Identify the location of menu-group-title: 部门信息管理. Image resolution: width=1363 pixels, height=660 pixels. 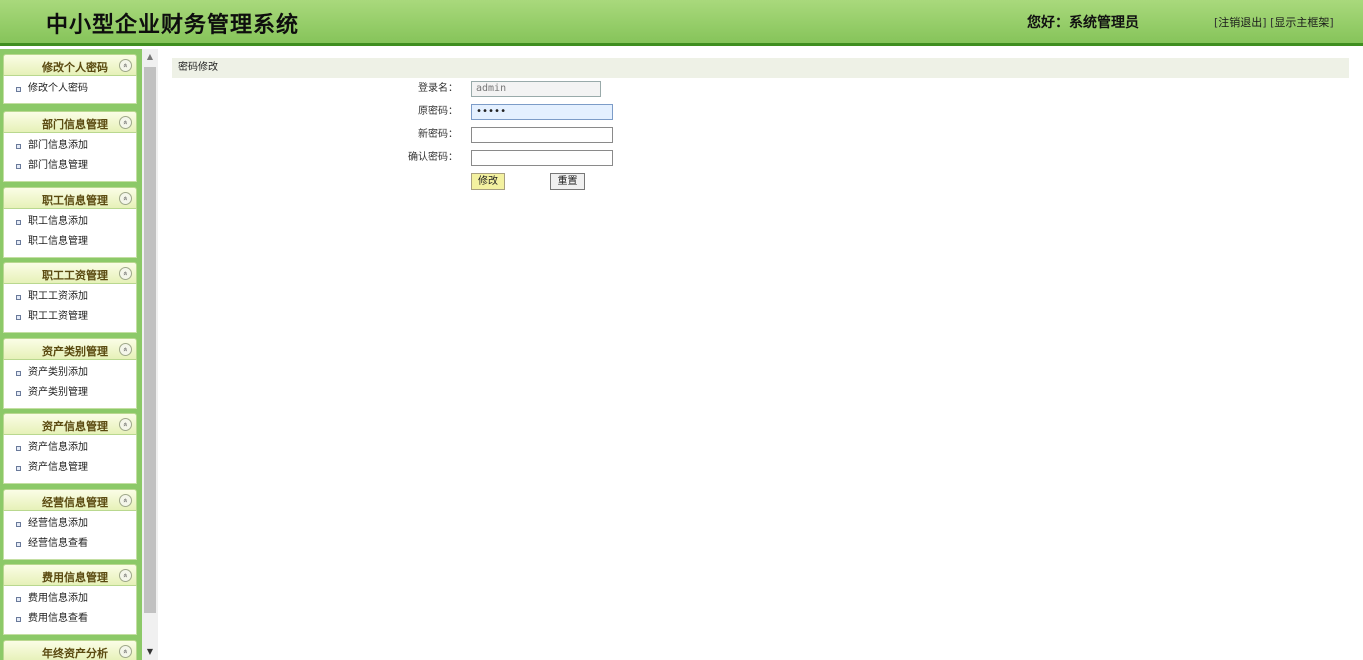
(75, 124).